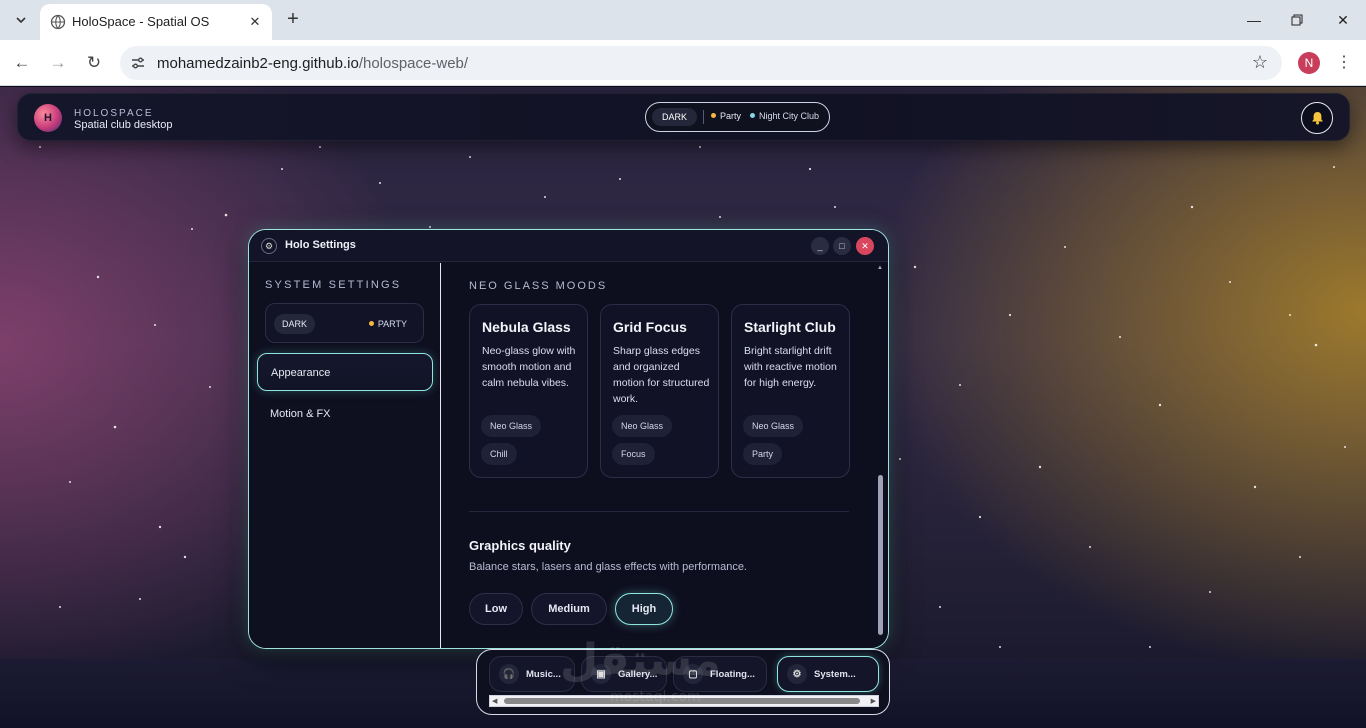 Image resolution: width=1366 pixels, height=728 pixels. Describe the element at coordinates (1343, 20) in the screenshot. I see `close-window-icon: ✕` at that location.